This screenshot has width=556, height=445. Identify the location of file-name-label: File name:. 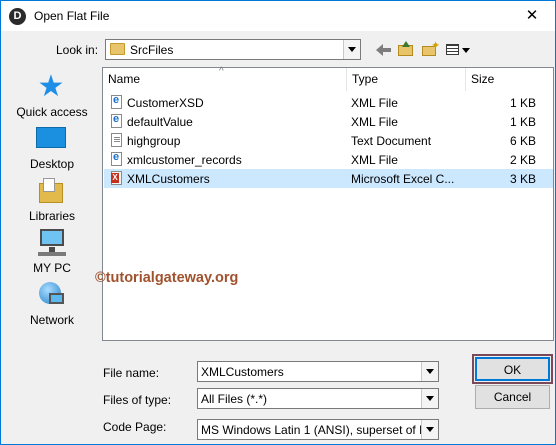
(131, 373).